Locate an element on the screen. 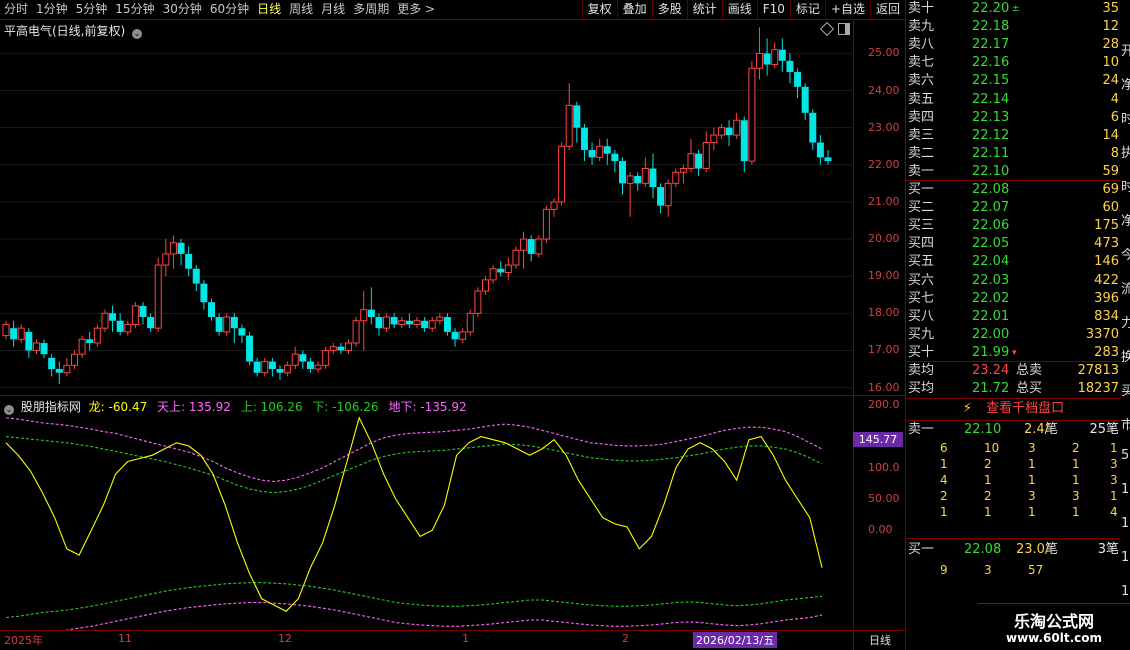  level-price: 22.10 is located at coordinates (991, 171).